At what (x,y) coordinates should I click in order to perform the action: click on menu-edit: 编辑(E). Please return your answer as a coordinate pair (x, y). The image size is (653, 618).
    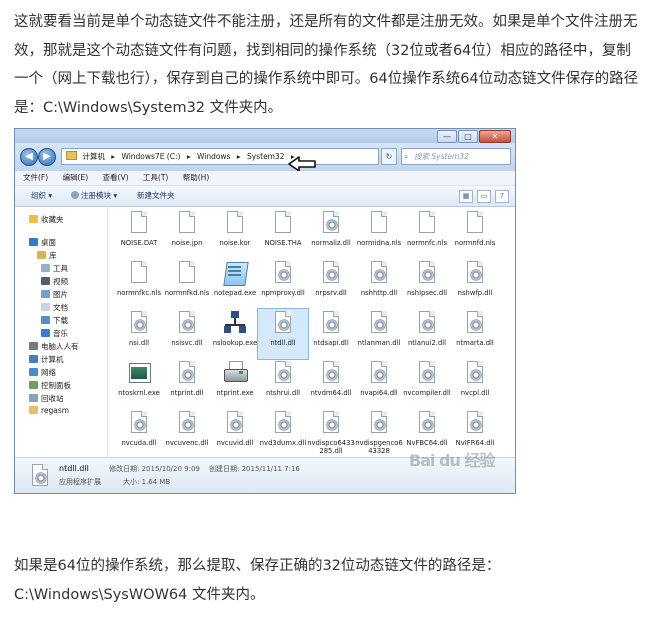
    Looking at the image, I should click on (76, 177).